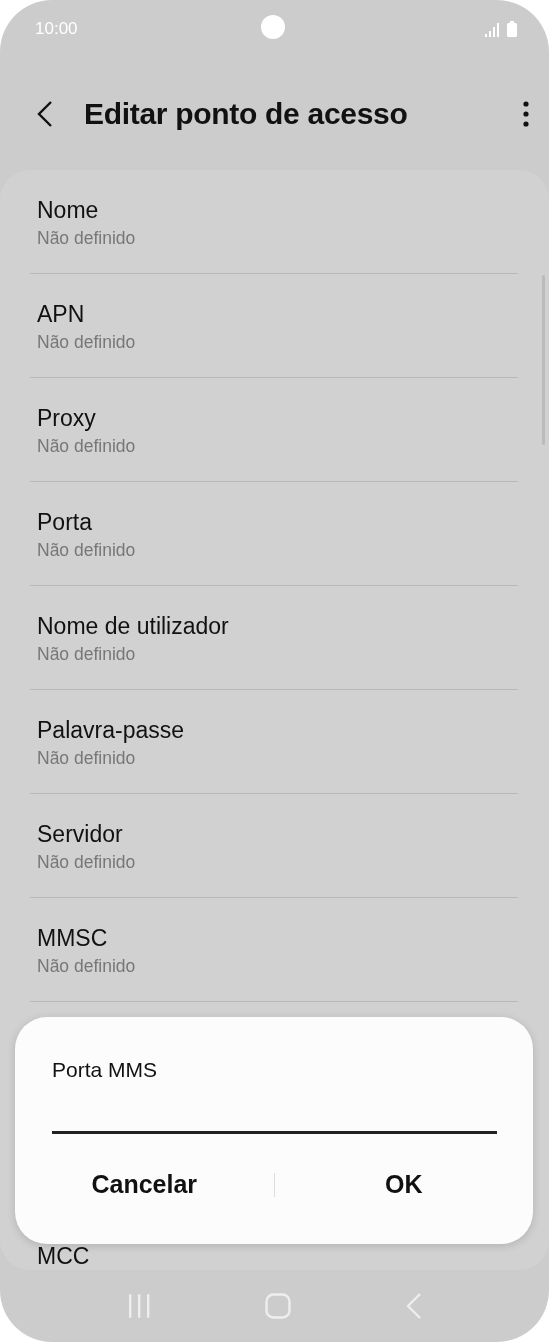 The image size is (549, 1342). Describe the element at coordinates (403, 1184) in the screenshot. I see `ok-button: OK` at that location.